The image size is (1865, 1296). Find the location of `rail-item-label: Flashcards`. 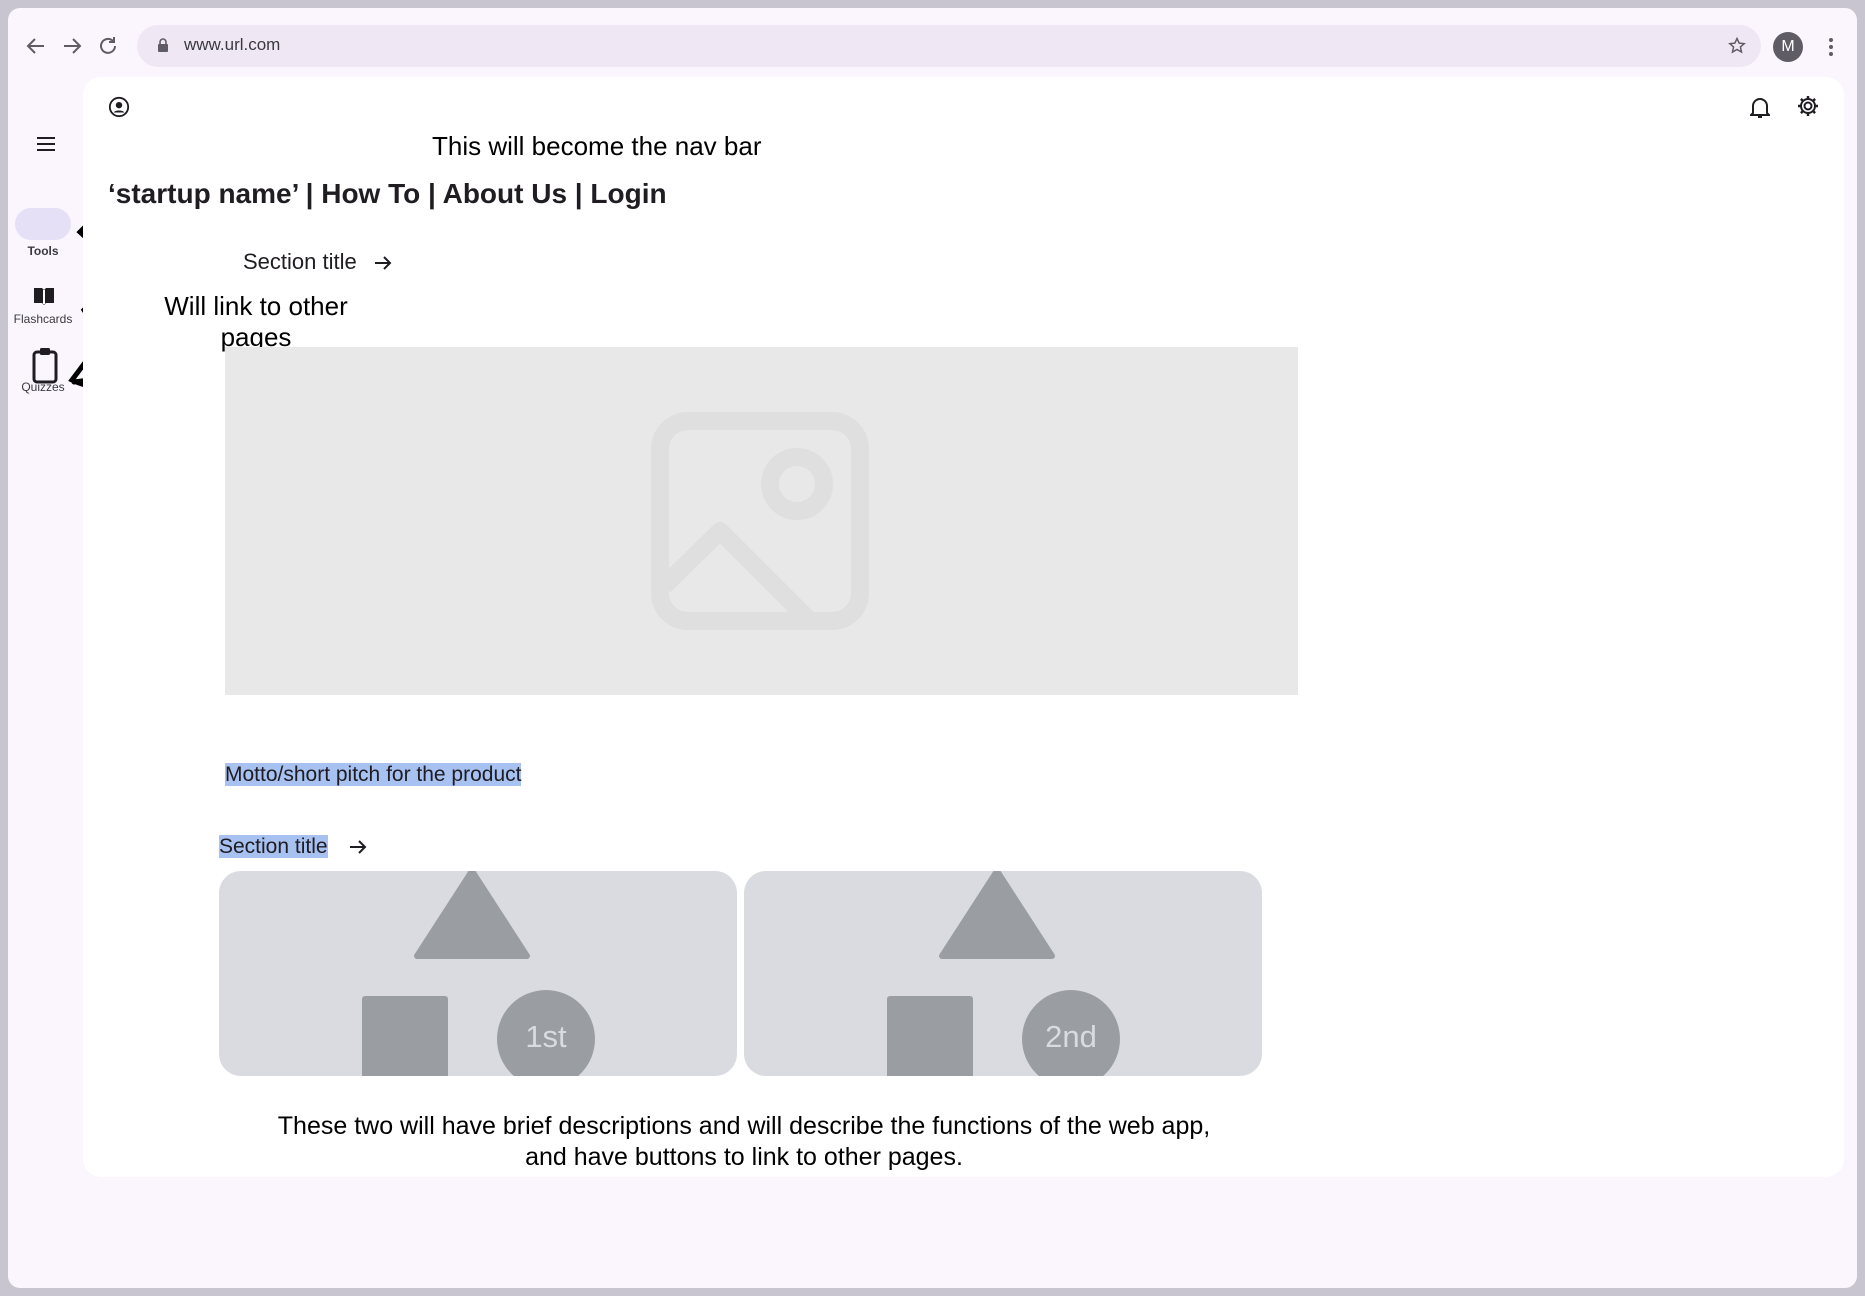

rail-item-label: Flashcards is located at coordinates (43, 319).